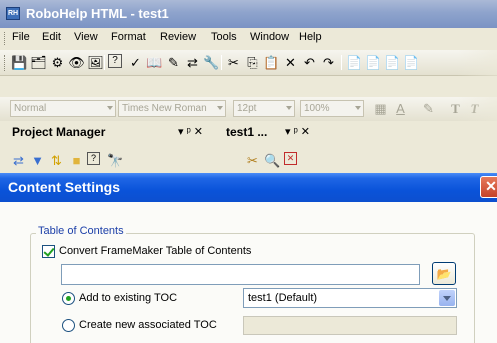  I want to click on convert-toc-label: Convert FrameMaker Table of Contents, so click(155, 251).